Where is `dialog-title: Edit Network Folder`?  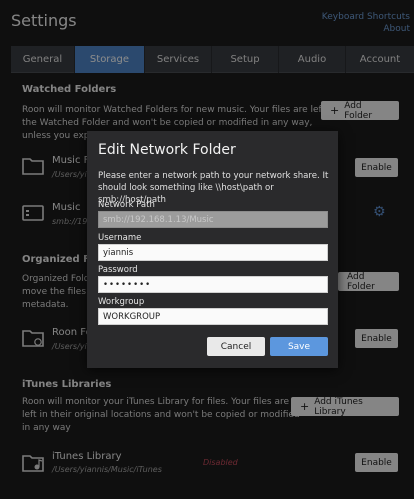
dialog-title: Edit Network Folder is located at coordinates (167, 150).